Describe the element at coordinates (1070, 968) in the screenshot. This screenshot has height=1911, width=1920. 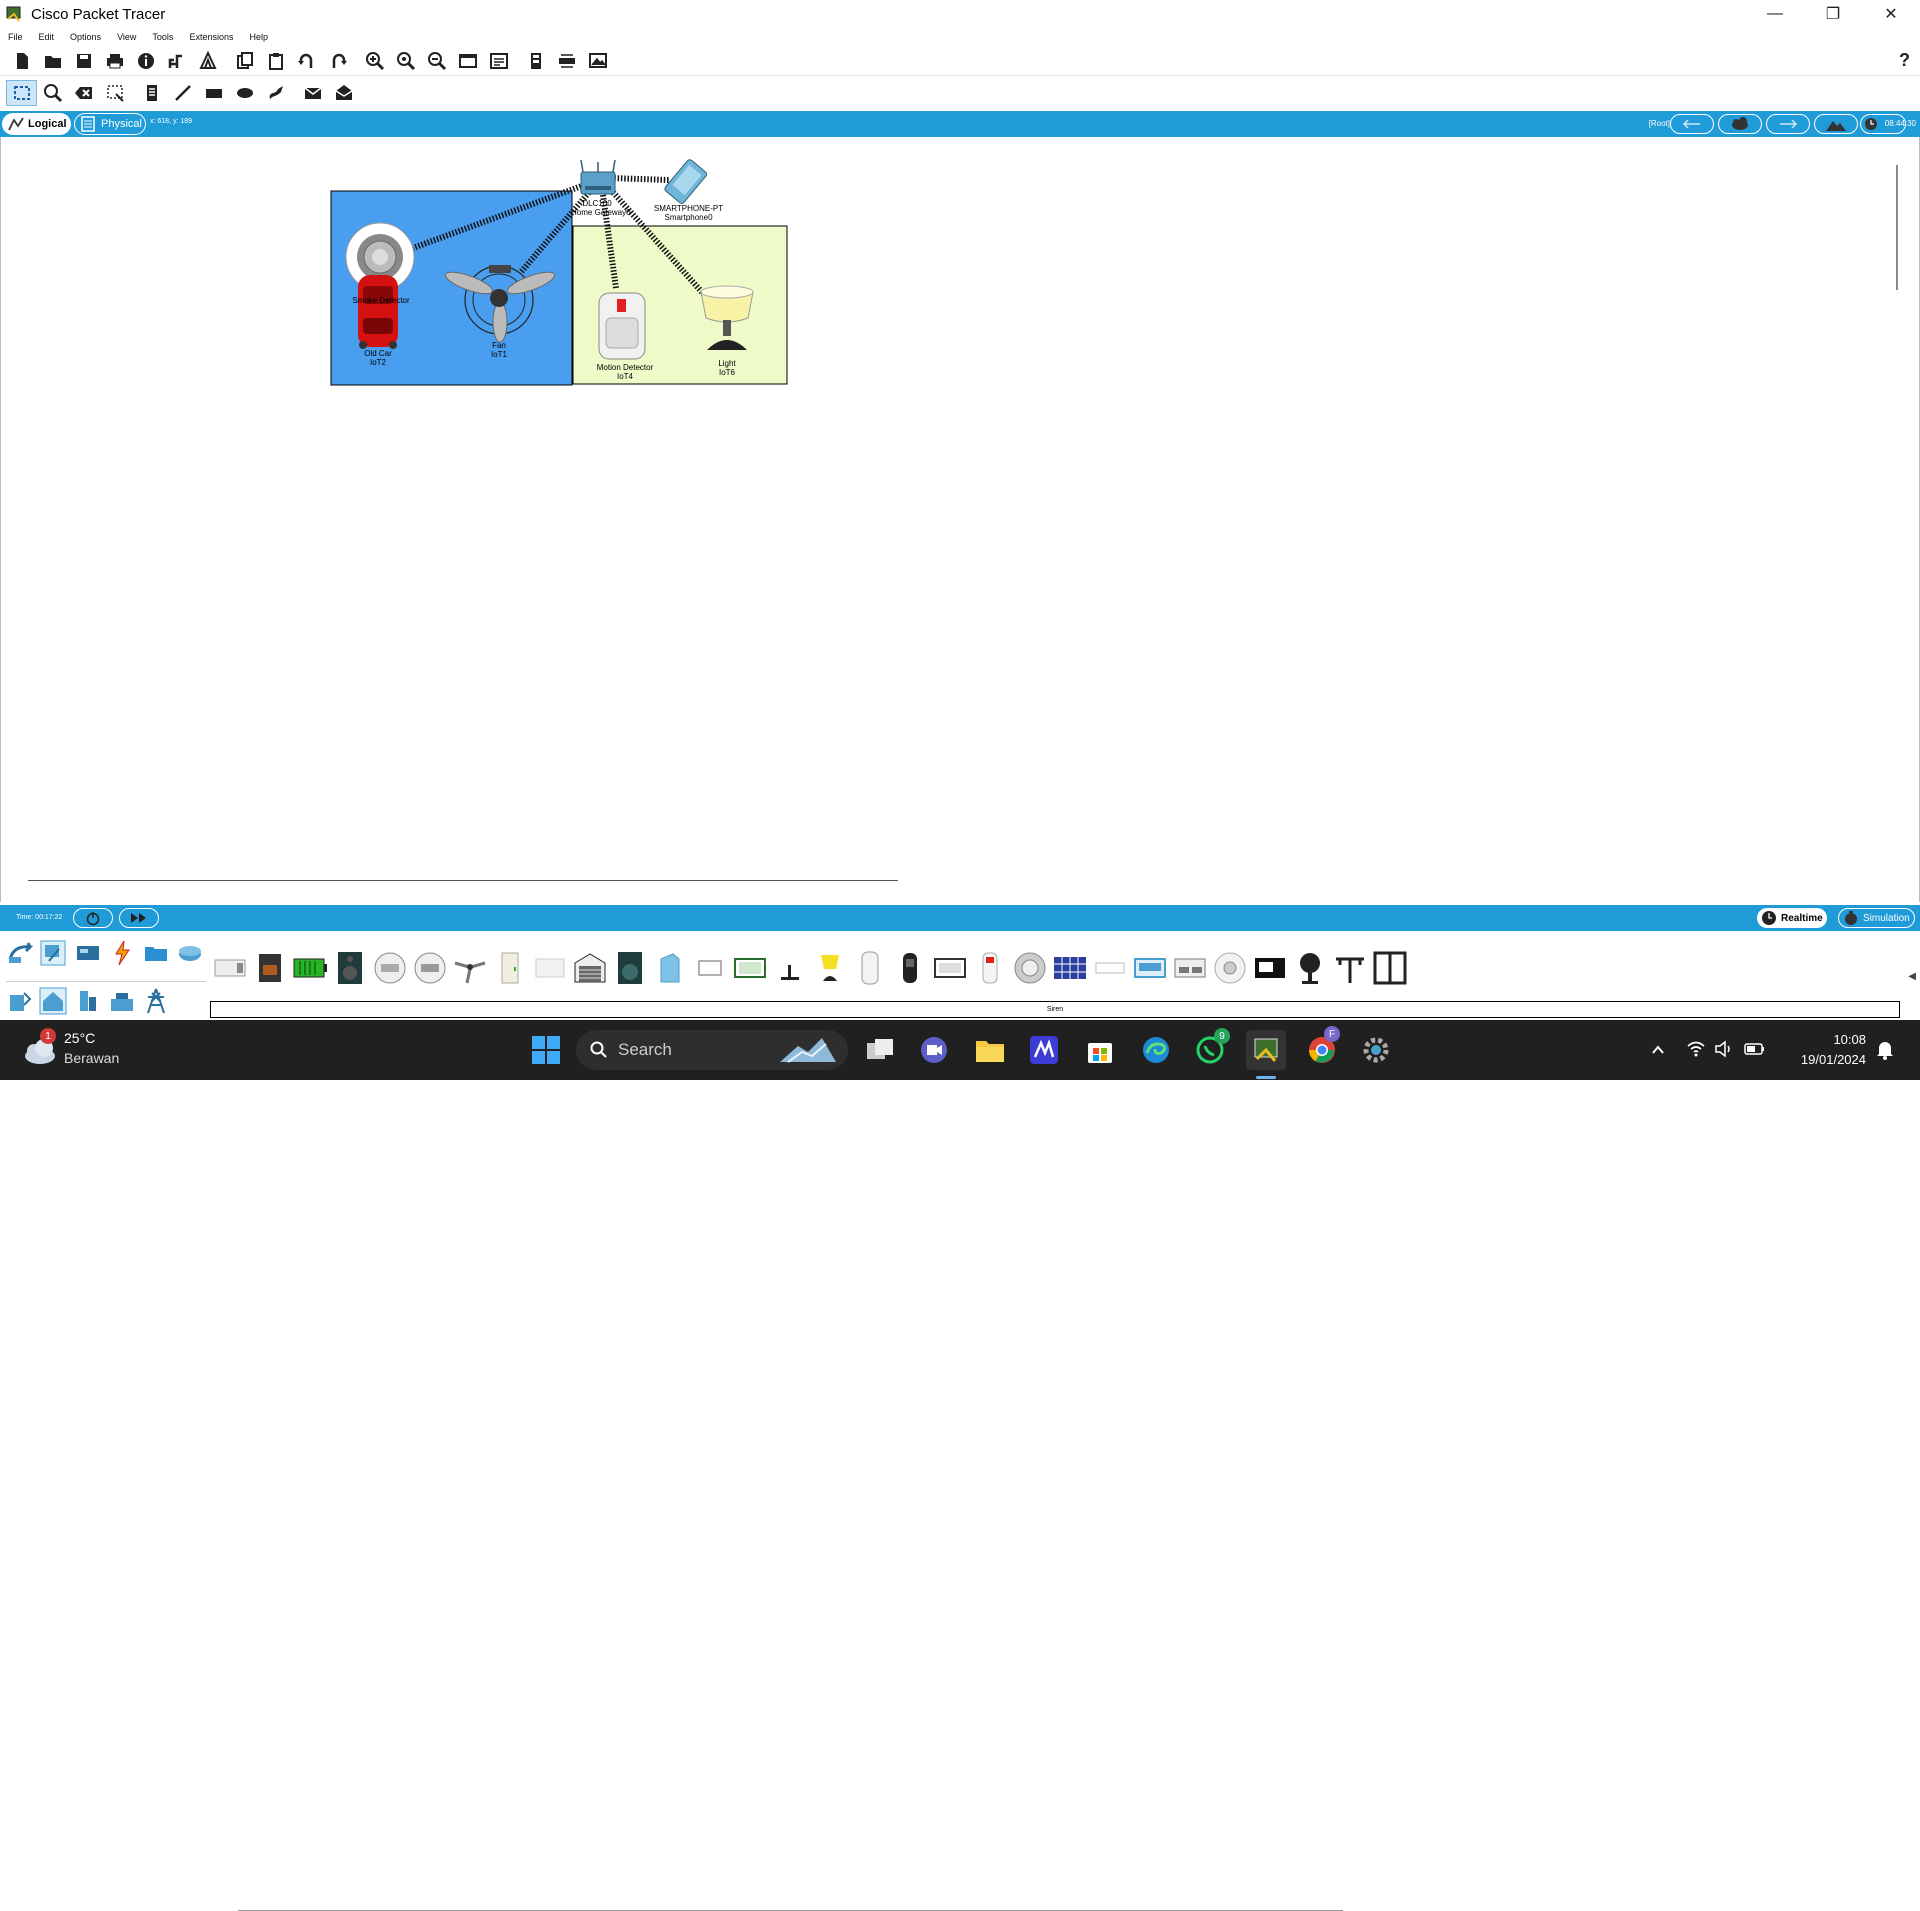
I see `solar-panel-device-icon` at that location.